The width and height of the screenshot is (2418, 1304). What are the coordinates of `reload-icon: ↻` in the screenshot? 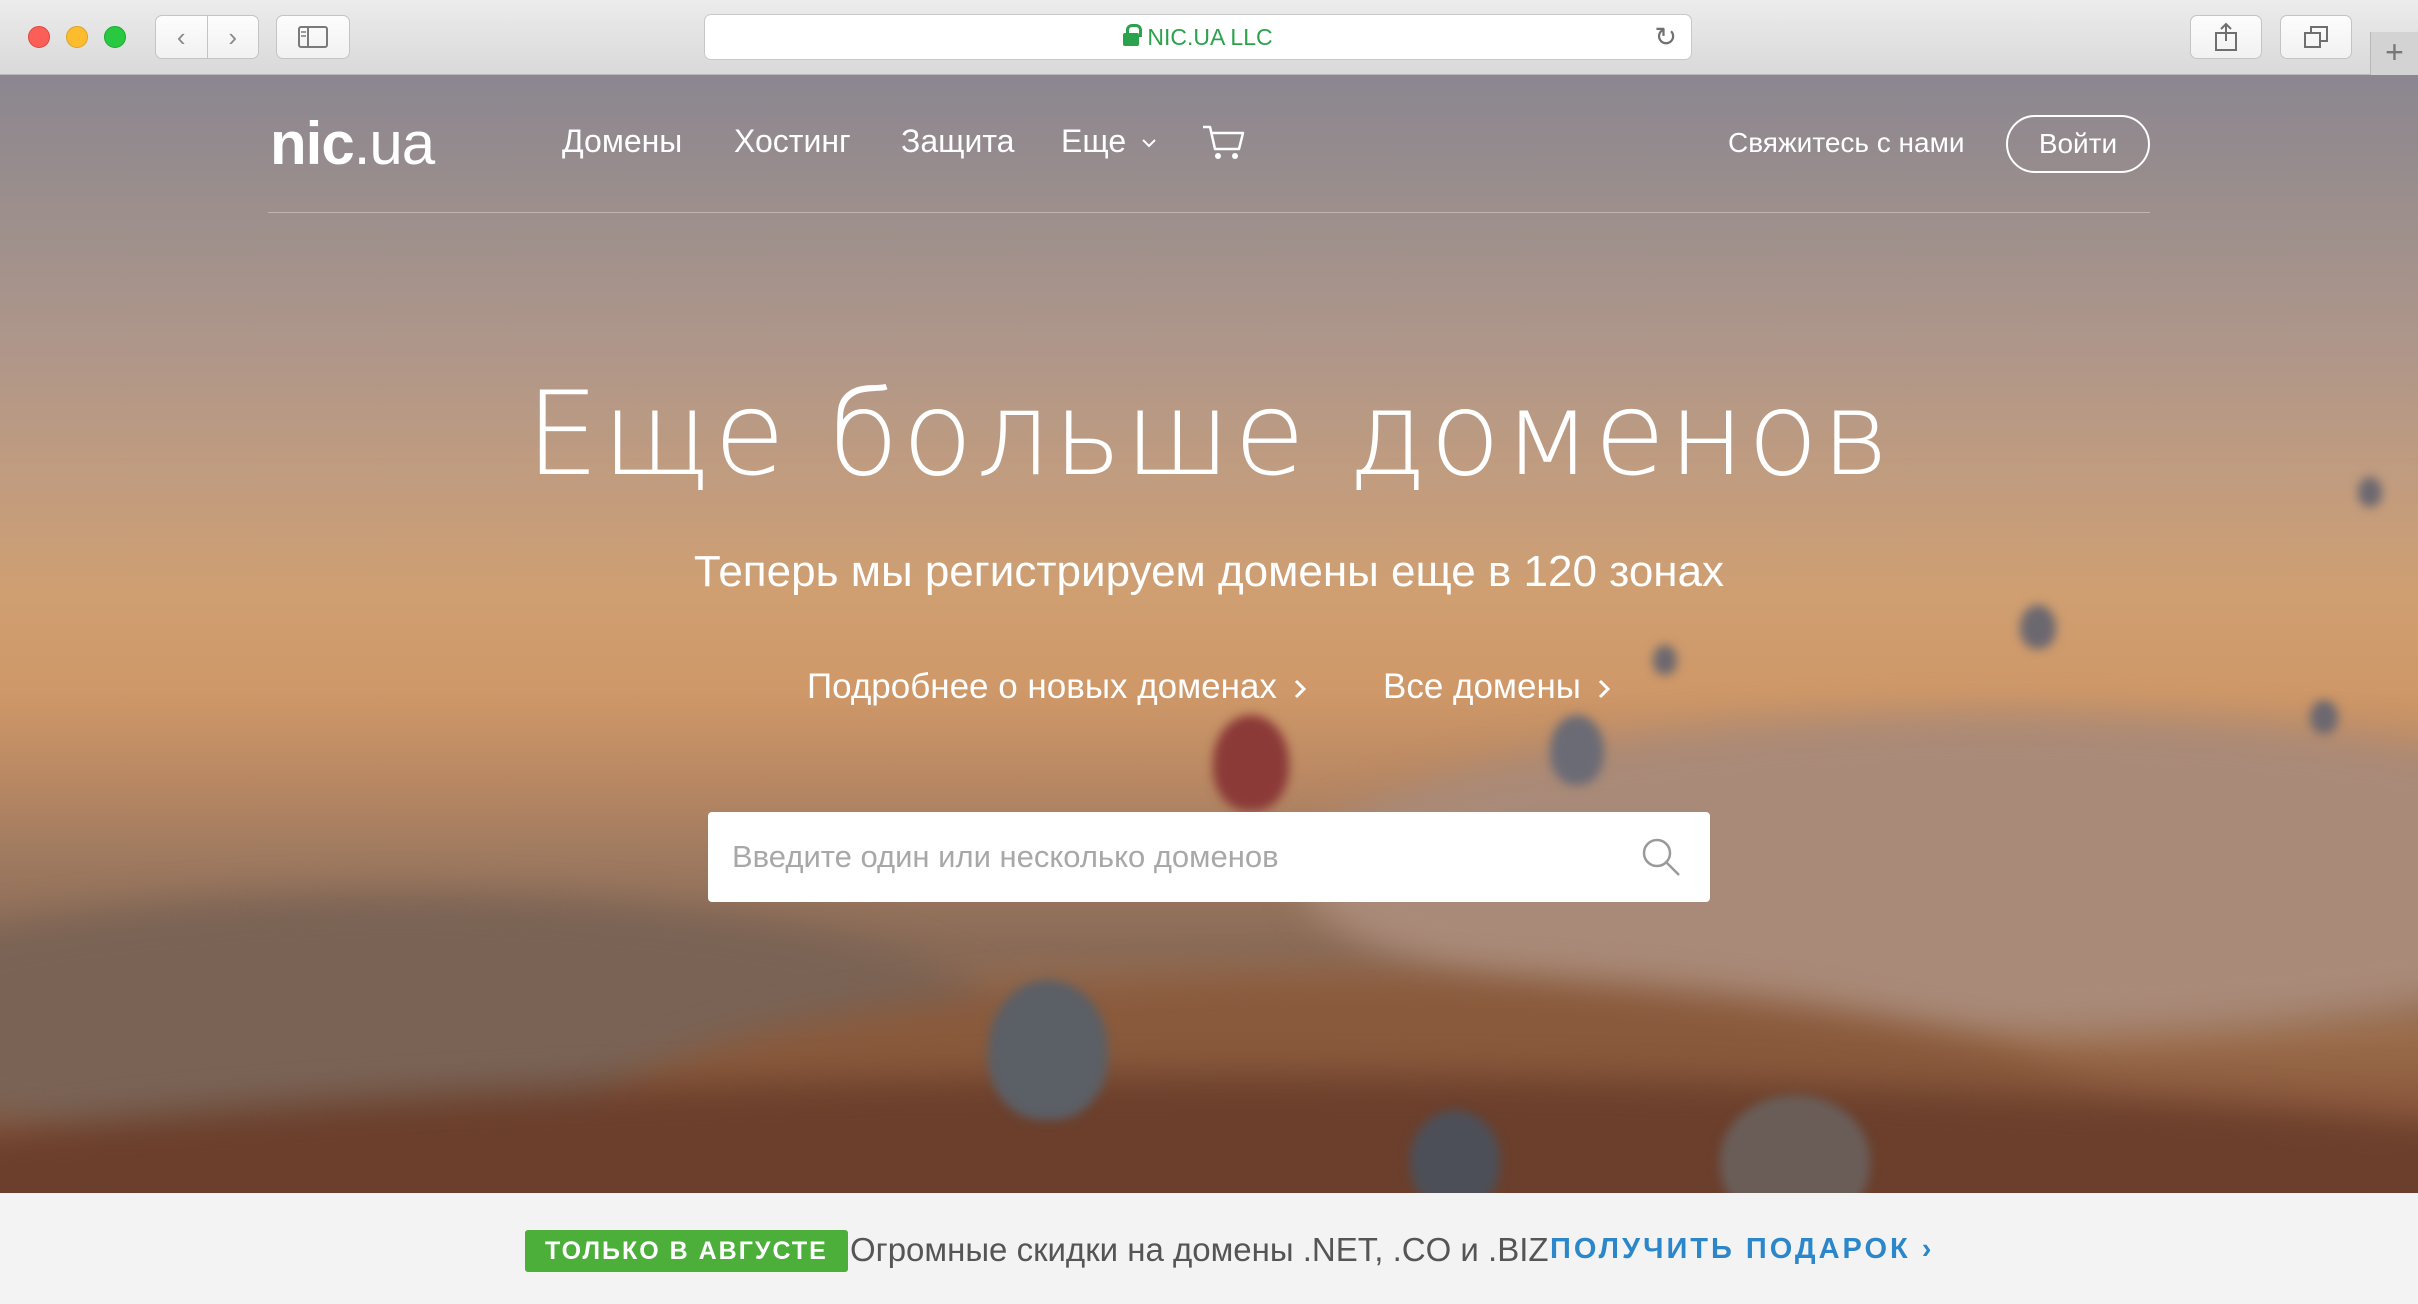 It's located at (1665, 37).